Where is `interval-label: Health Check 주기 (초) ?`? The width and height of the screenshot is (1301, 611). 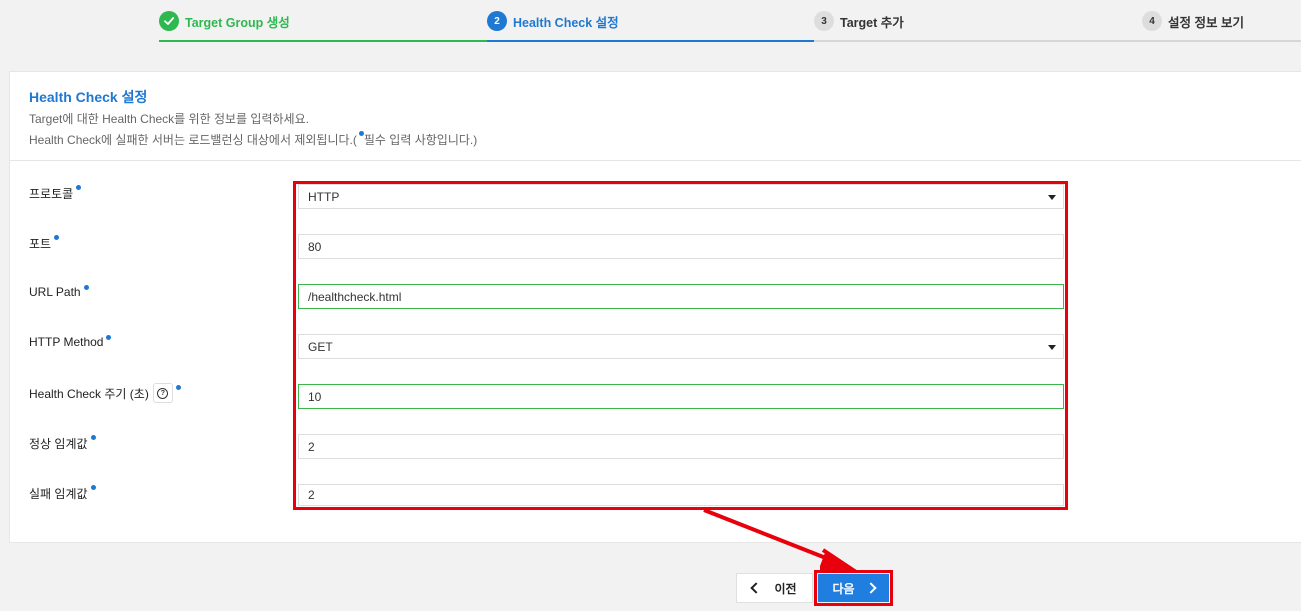 interval-label: Health Check 주기 (초) ? is located at coordinates (105, 393).